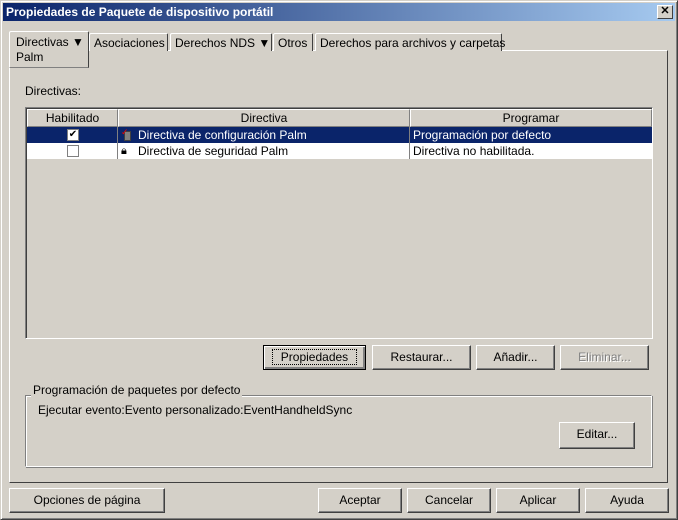 This screenshot has width=678, height=520. What do you see at coordinates (87, 500) in the screenshot?
I see `page-options-button: Opciones de página` at bounding box center [87, 500].